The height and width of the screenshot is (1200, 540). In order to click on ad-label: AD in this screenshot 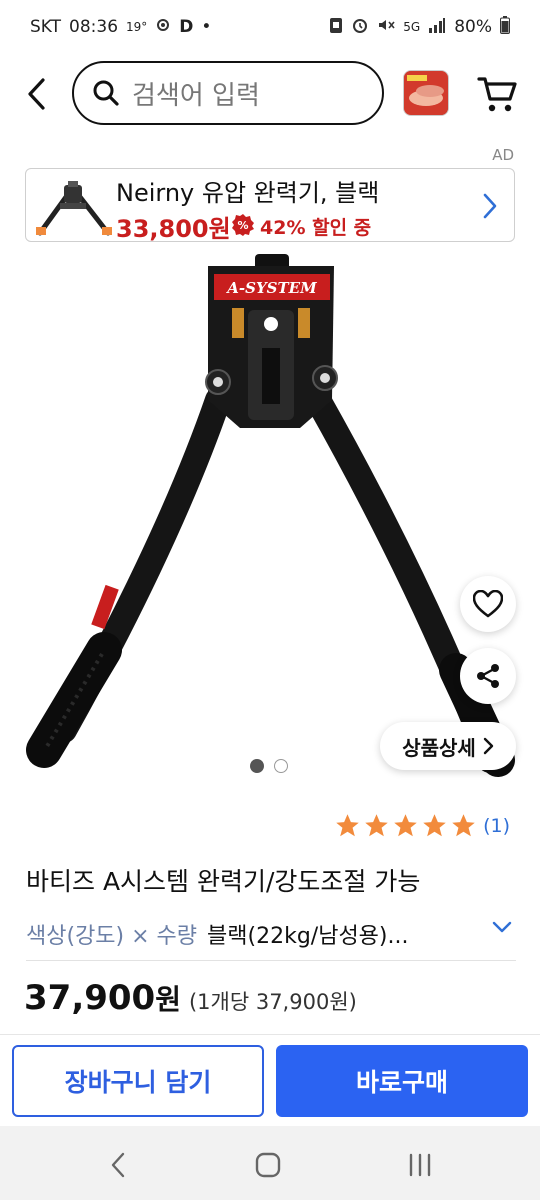, I will do `click(503, 155)`.